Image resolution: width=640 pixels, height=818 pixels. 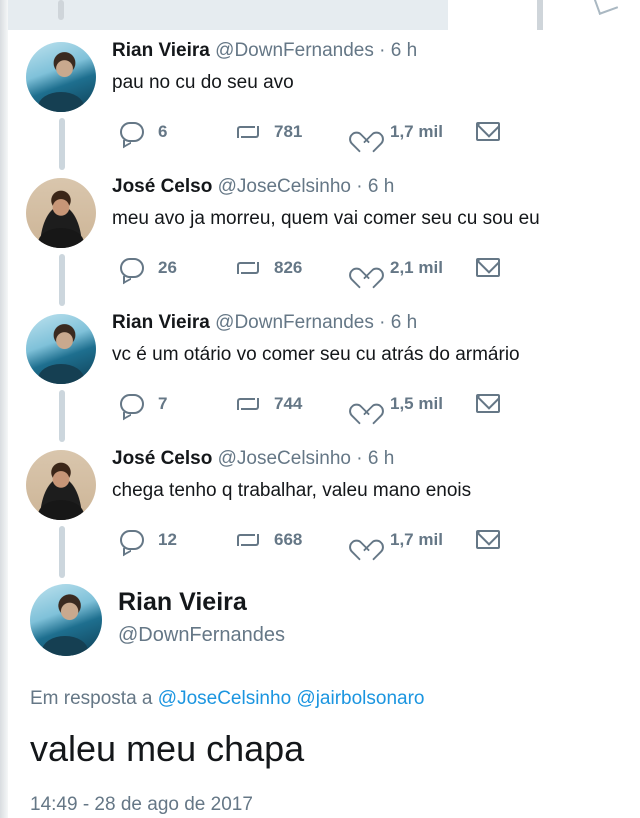 I want to click on mention-link: @JoseCelsinho, so click(x=224, y=698).